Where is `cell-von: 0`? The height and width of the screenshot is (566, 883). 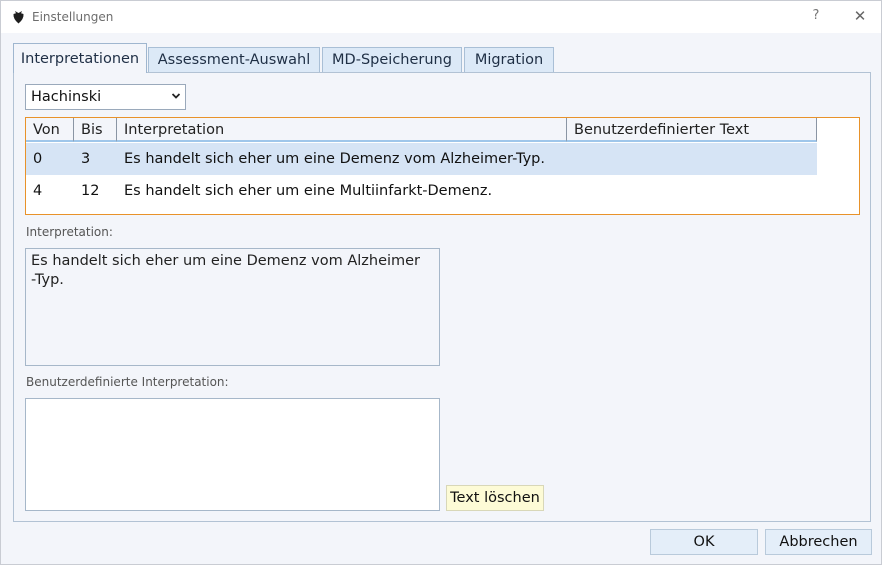
cell-von: 0 is located at coordinates (38, 159).